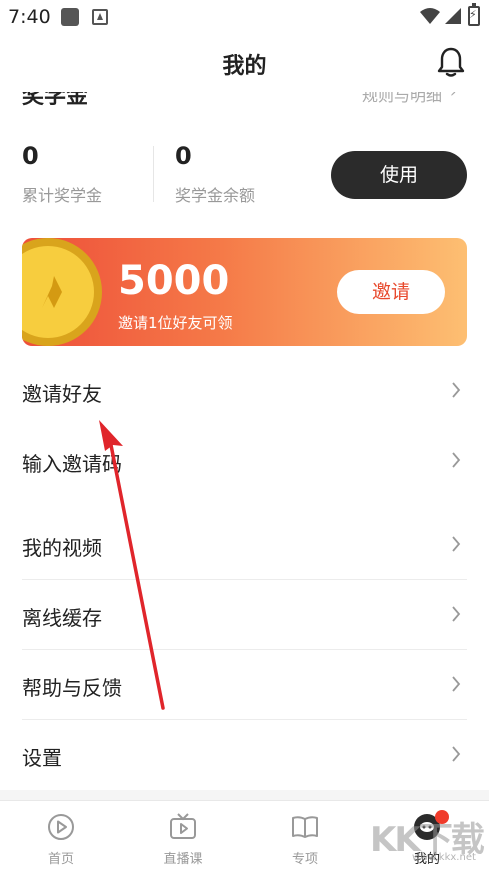 This screenshot has height=869, width=489. Describe the element at coordinates (244, 66) in the screenshot. I see `page-title: 我的` at that location.